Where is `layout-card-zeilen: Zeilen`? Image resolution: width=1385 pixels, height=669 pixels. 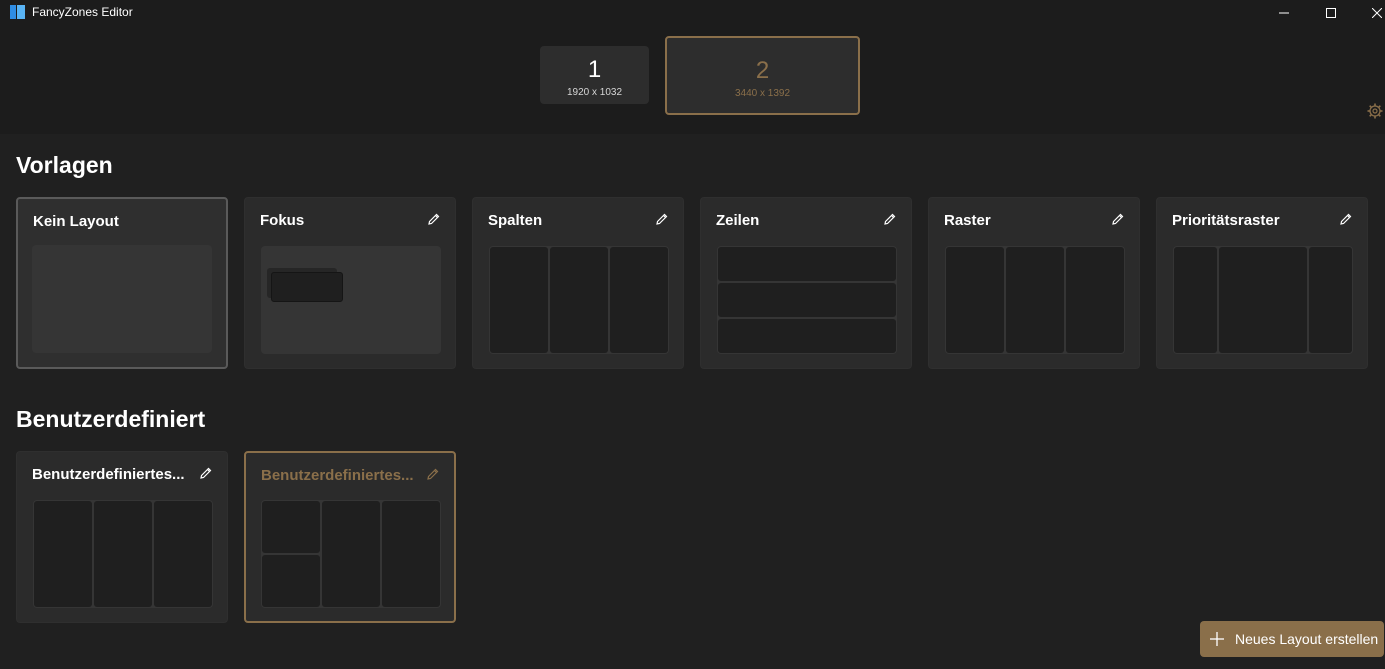 layout-card-zeilen: Zeilen is located at coordinates (806, 283).